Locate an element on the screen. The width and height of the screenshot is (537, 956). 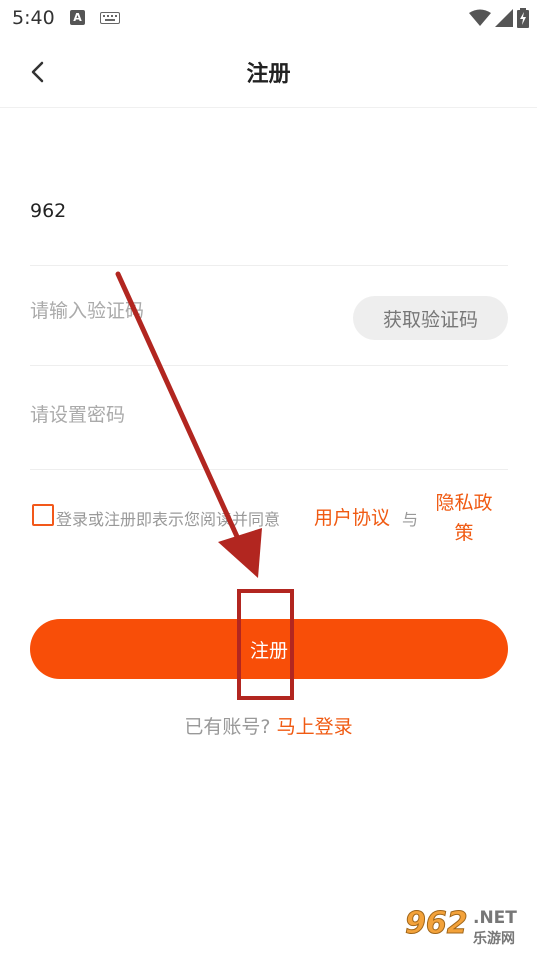
password-input is located at coordinates (180, 415).